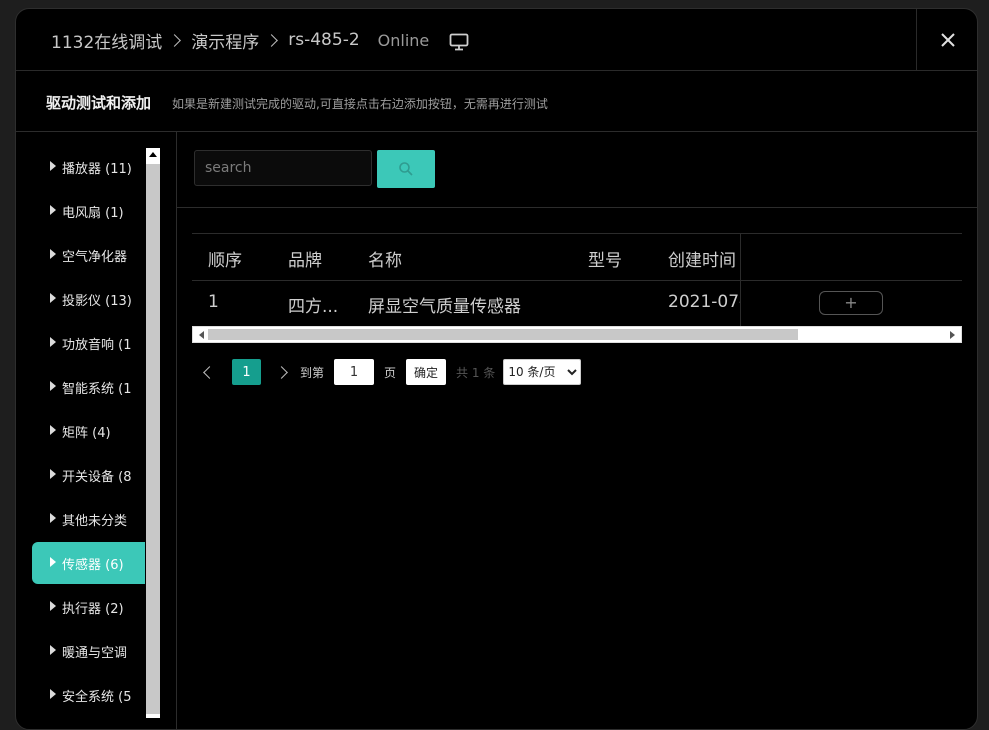 The image size is (989, 730). Describe the element at coordinates (97, 389) in the screenshot. I see `sidebar-item-label: 智能系统 (1` at that location.